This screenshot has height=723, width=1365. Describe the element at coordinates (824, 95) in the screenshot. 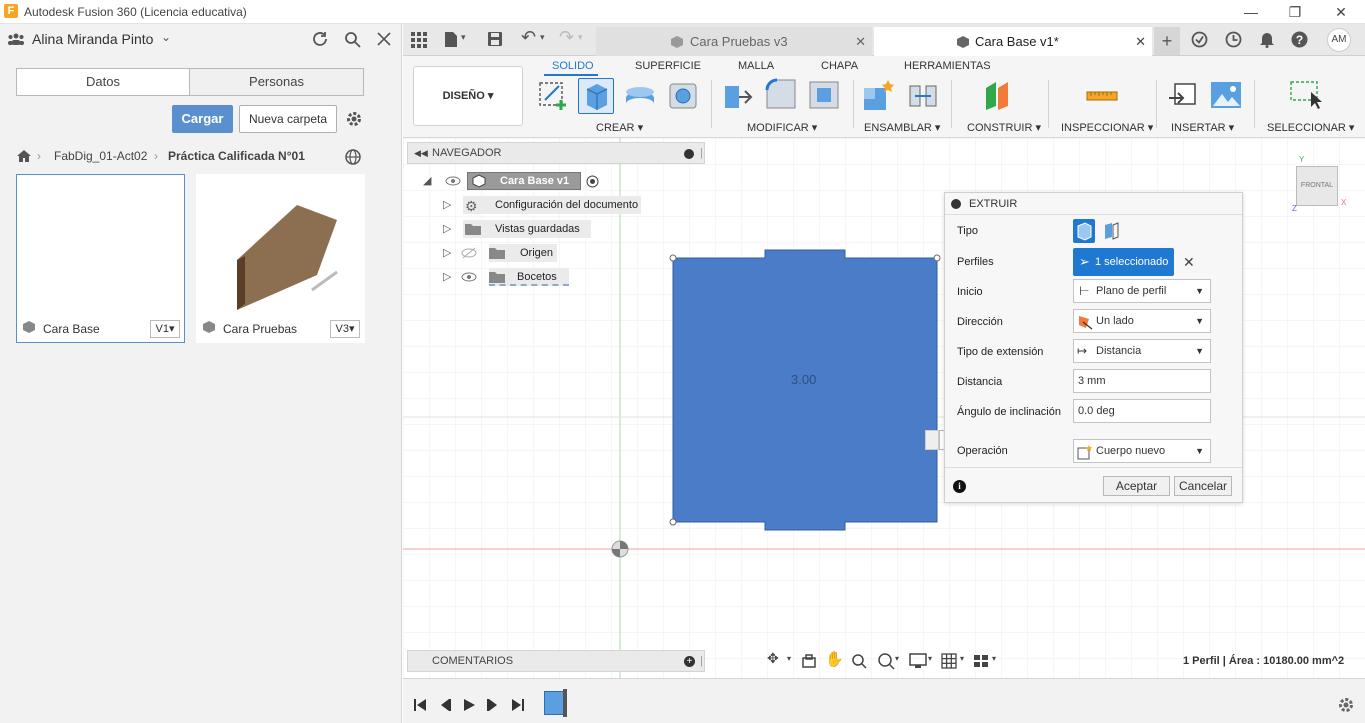

I see `shell-icon` at that location.